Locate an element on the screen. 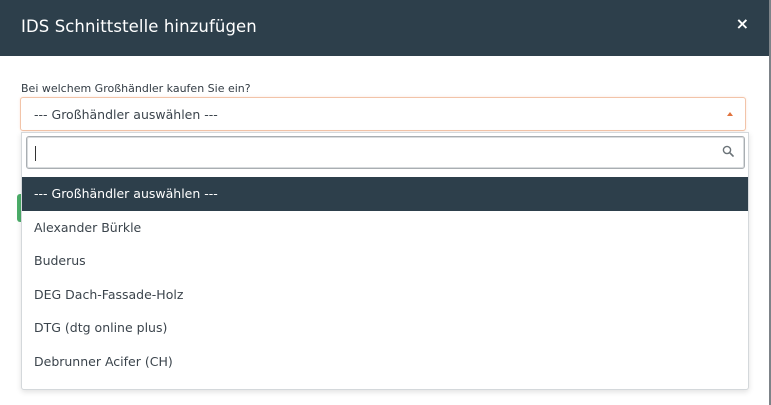 The width and height of the screenshot is (771, 405). search-input is located at coordinates (375, 154).